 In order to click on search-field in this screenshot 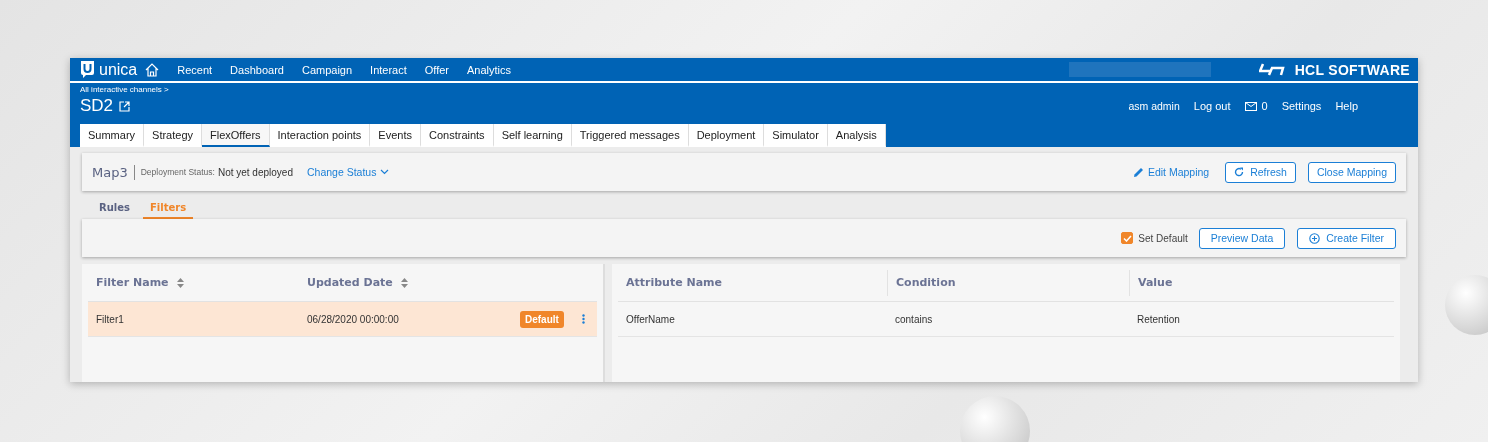, I will do `click(1139, 69)`.